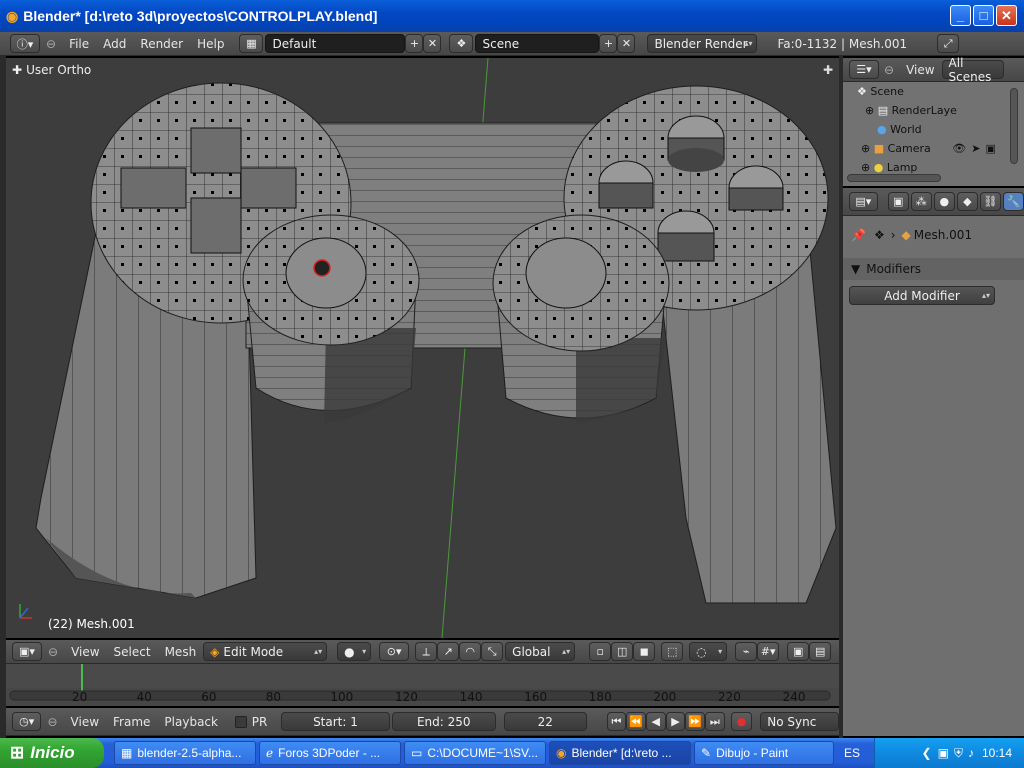 This screenshot has height=768, width=1024. Describe the element at coordinates (972, 70) in the screenshot. I see `outliner-filter-dropdown: All Scenes` at that location.